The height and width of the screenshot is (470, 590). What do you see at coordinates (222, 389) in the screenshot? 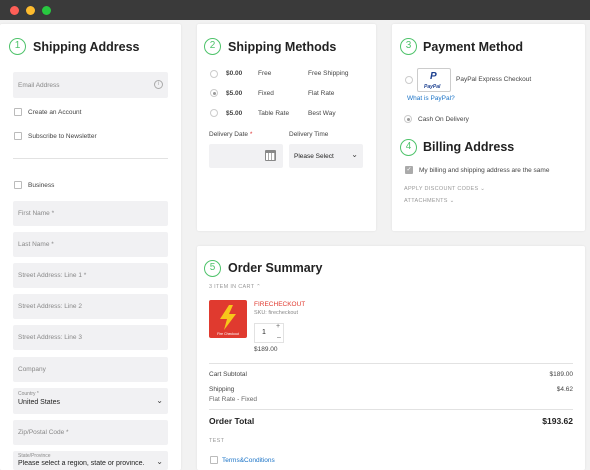
I see `shipping-total-label: Shipping` at bounding box center [222, 389].